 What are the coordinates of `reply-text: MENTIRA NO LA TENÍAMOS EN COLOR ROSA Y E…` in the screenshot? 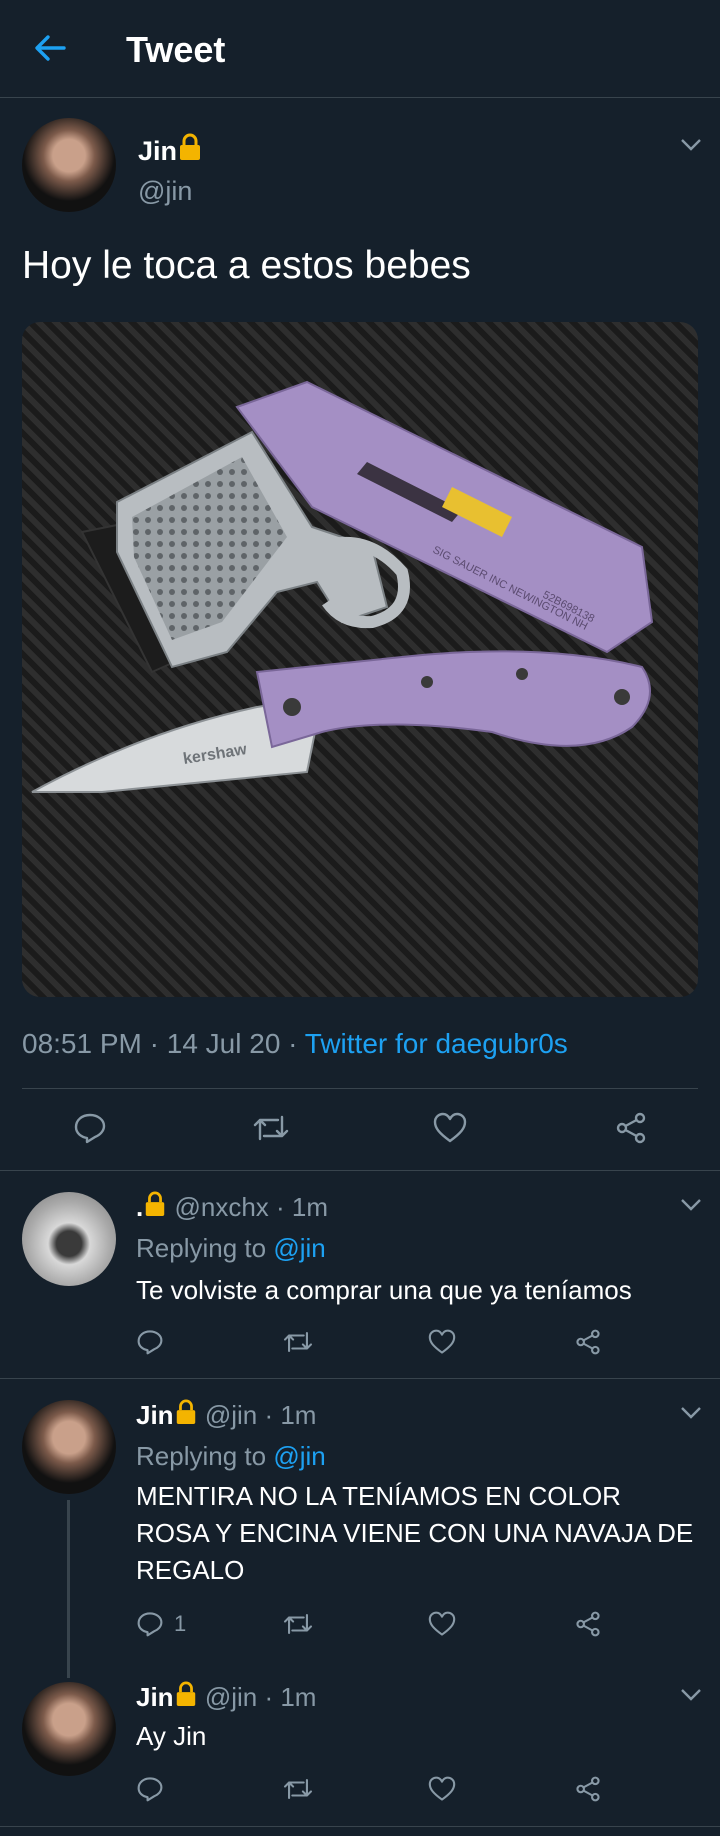 It's located at (415, 1533).